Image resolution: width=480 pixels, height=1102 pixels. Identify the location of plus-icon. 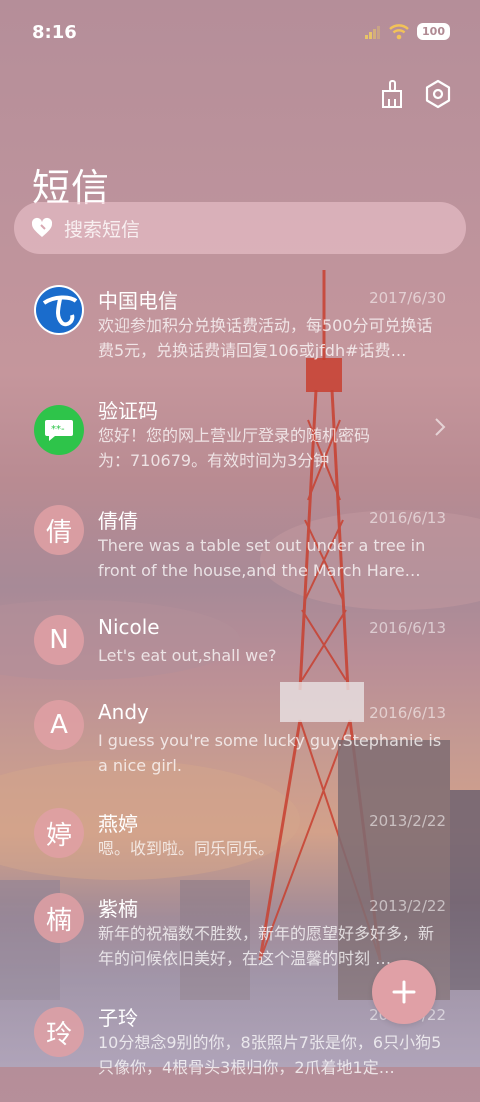
(404, 992).